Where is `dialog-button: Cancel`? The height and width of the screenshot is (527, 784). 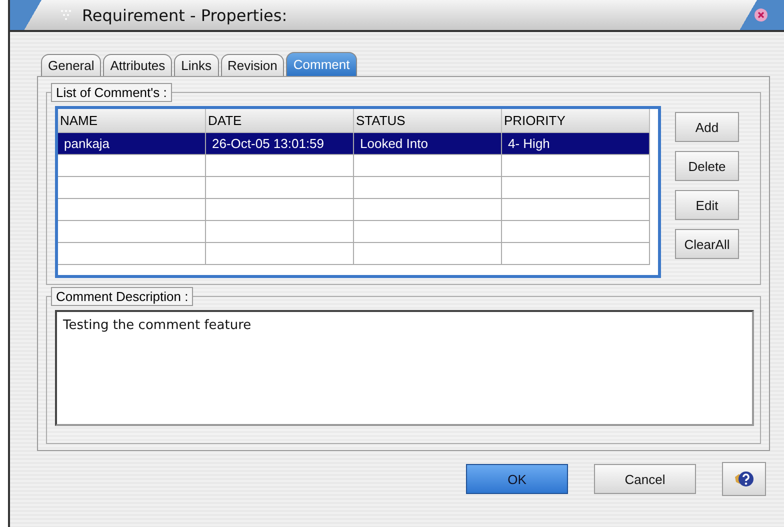 dialog-button: Cancel is located at coordinates (645, 479).